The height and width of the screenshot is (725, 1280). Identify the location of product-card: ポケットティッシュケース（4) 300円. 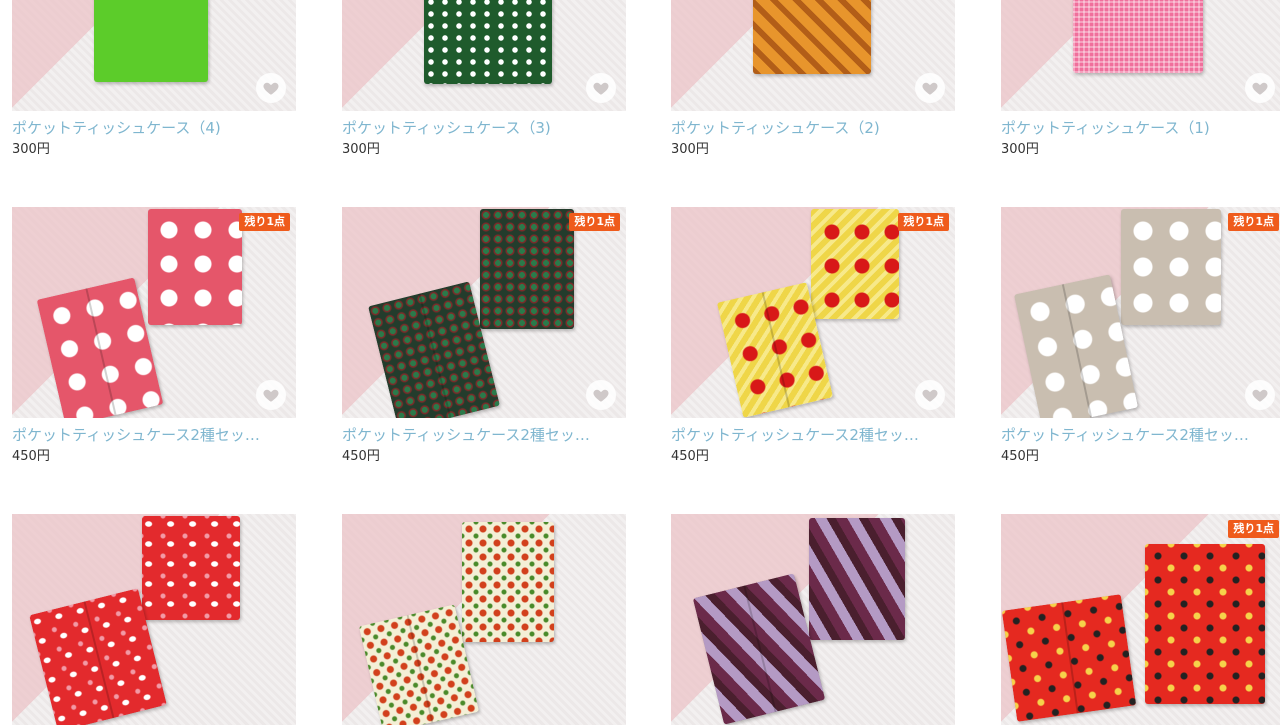
(154, 79).